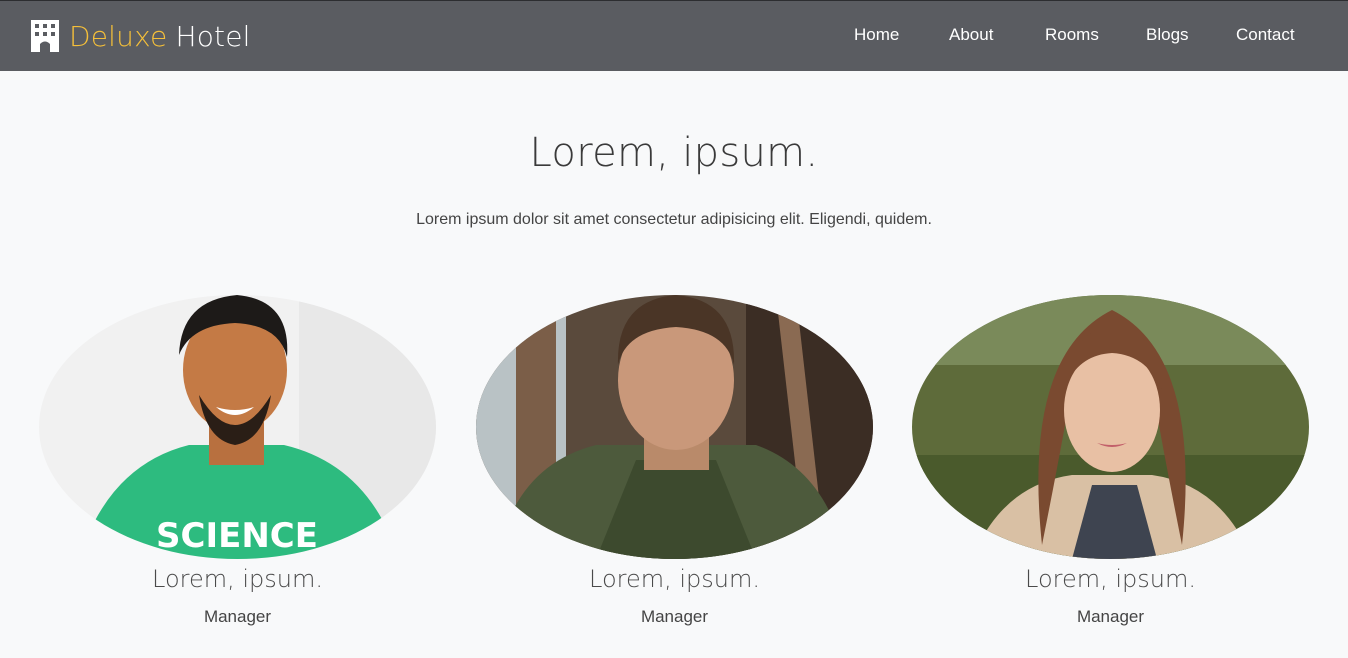  Describe the element at coordinates (674, 153) in the screenshot. I see `page-title: Lorem, ipsum.` at that location.